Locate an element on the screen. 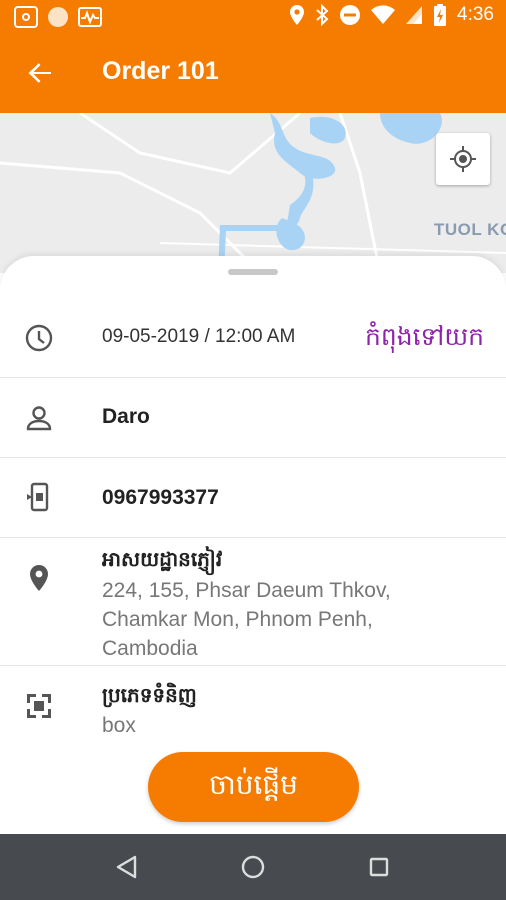 The width and height of the screenshot is (506, 900). location-status-icon is located at coordinates (297, 15).